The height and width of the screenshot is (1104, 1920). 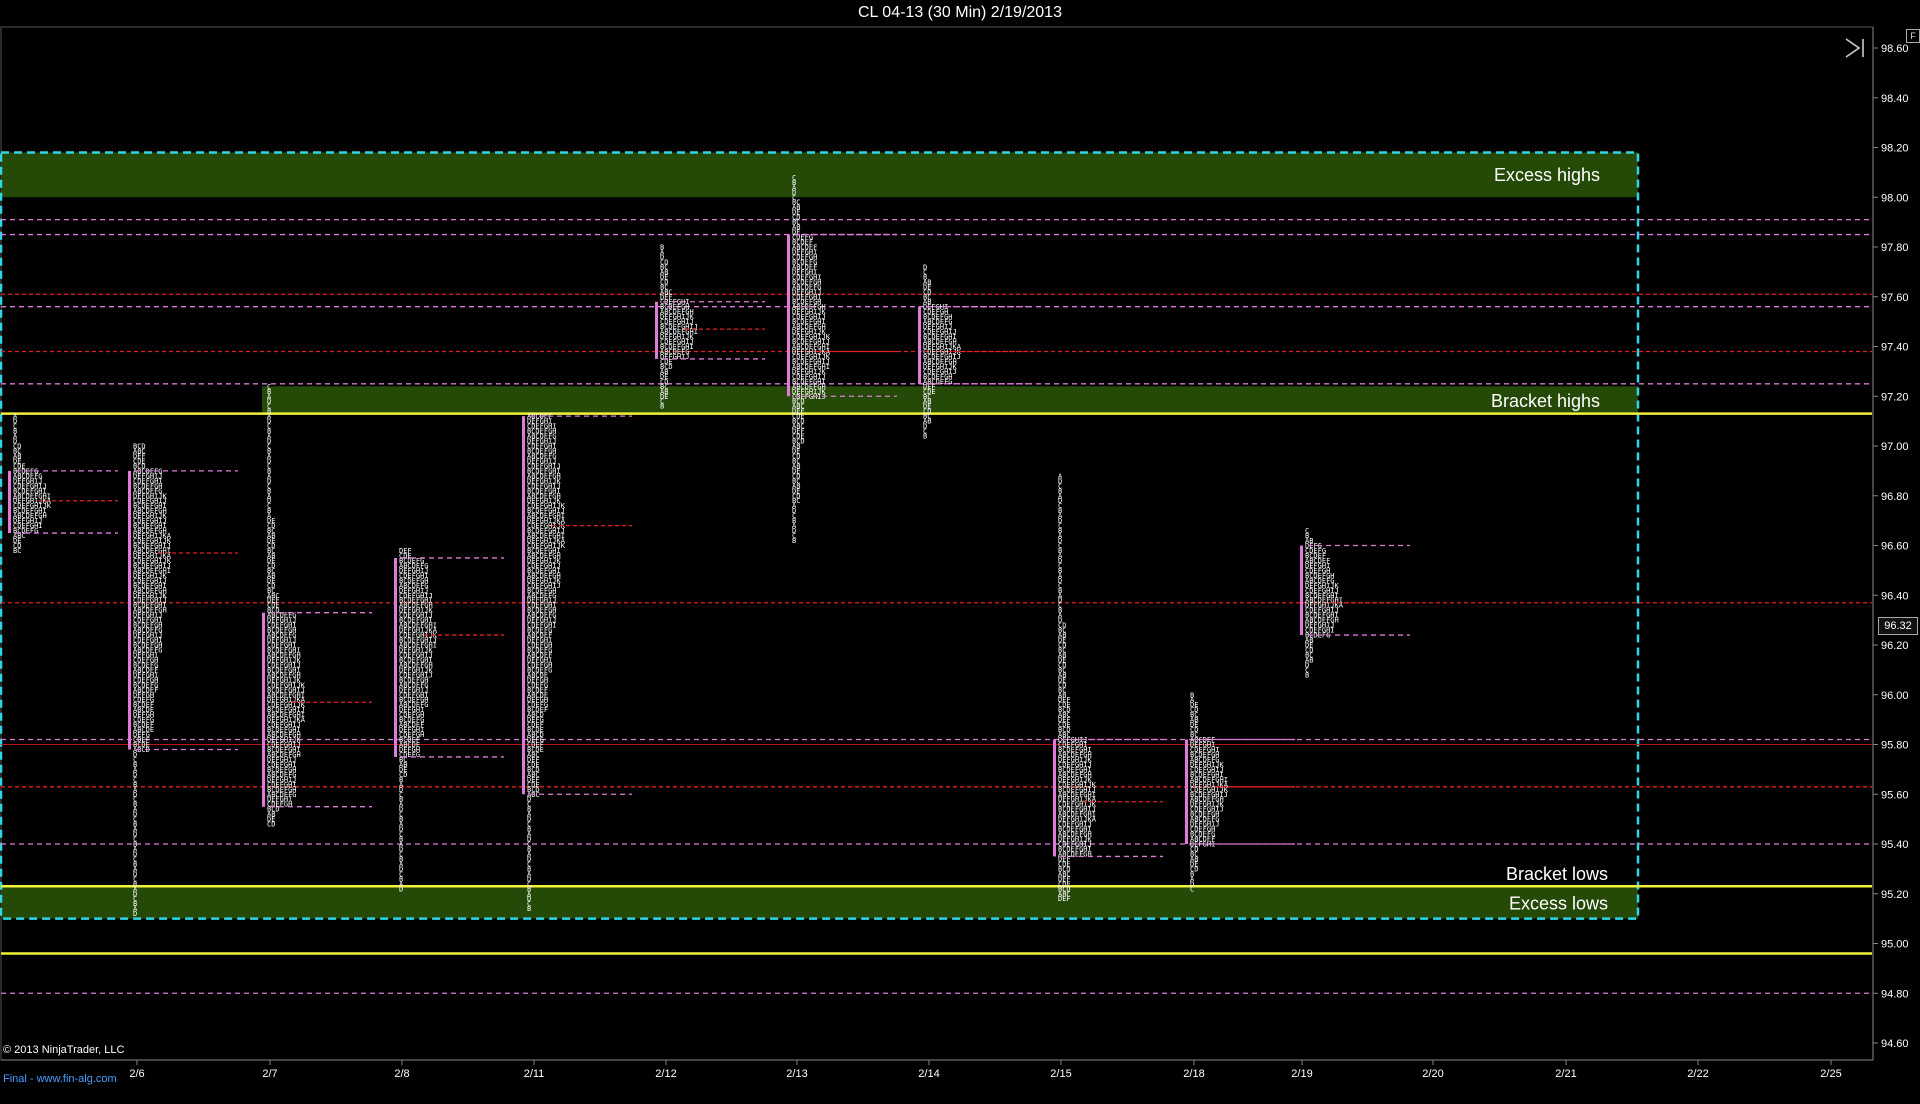 What do you see at coordinates (819, 902) in the screenshot?
I see `excess-low-zone` at bounding box center [819, 902].